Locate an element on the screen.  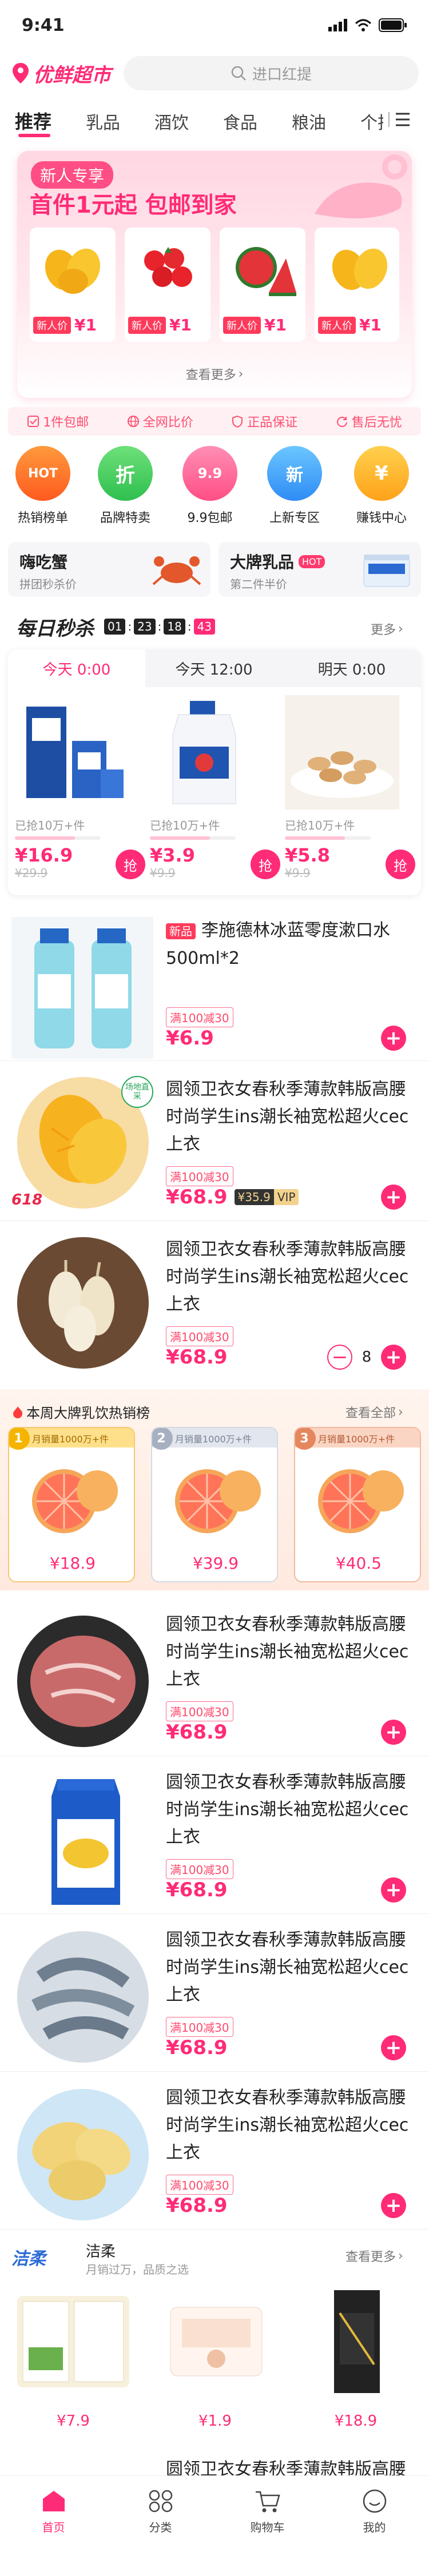
brand-logo: 洁柔 is located at coordinates (28, 2259).